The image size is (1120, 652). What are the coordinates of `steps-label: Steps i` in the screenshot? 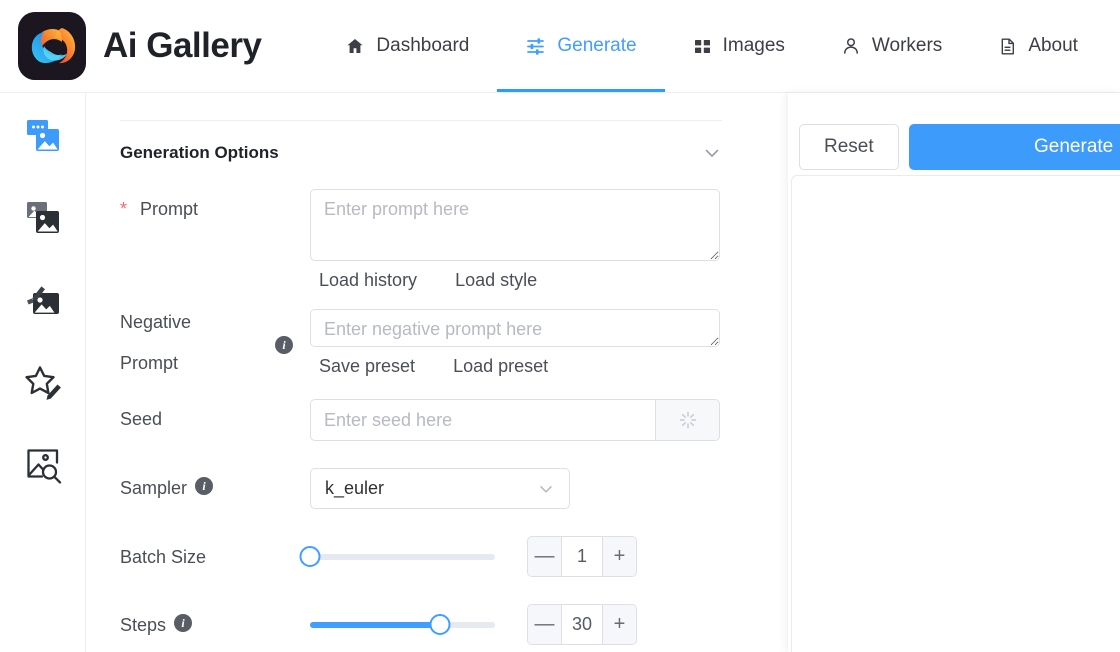 It's located at (215, 624).